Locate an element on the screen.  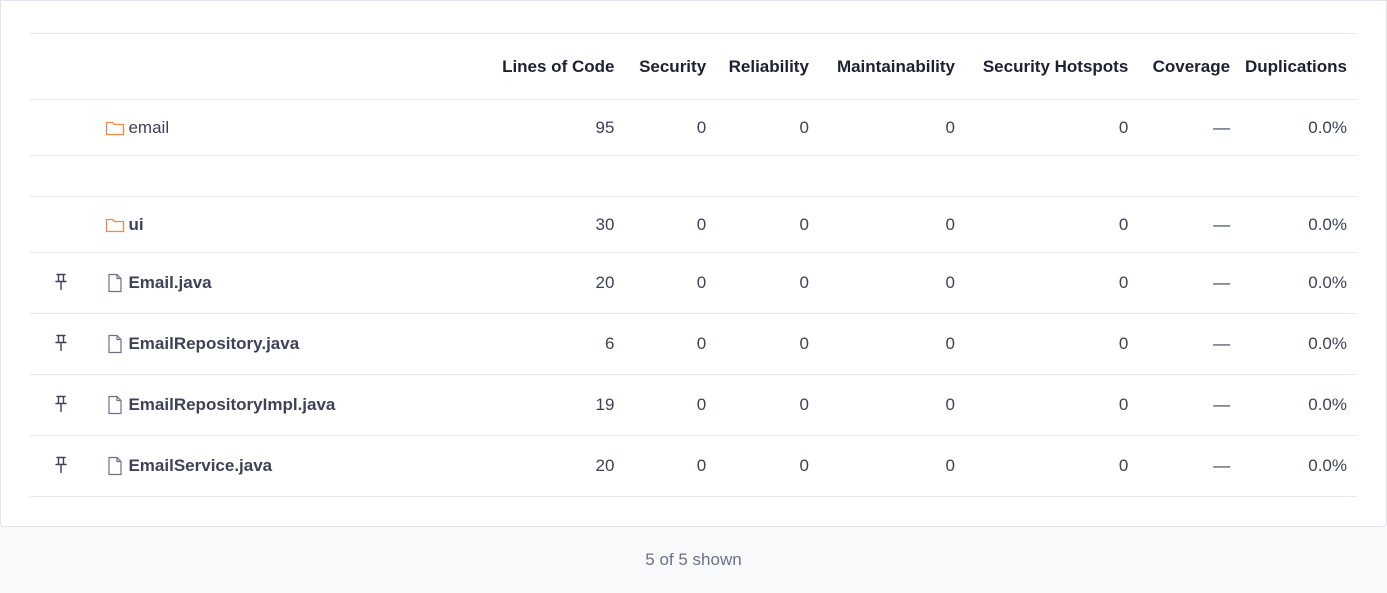
header-maintainability: Maintainability is located at coordinates (892, 67).